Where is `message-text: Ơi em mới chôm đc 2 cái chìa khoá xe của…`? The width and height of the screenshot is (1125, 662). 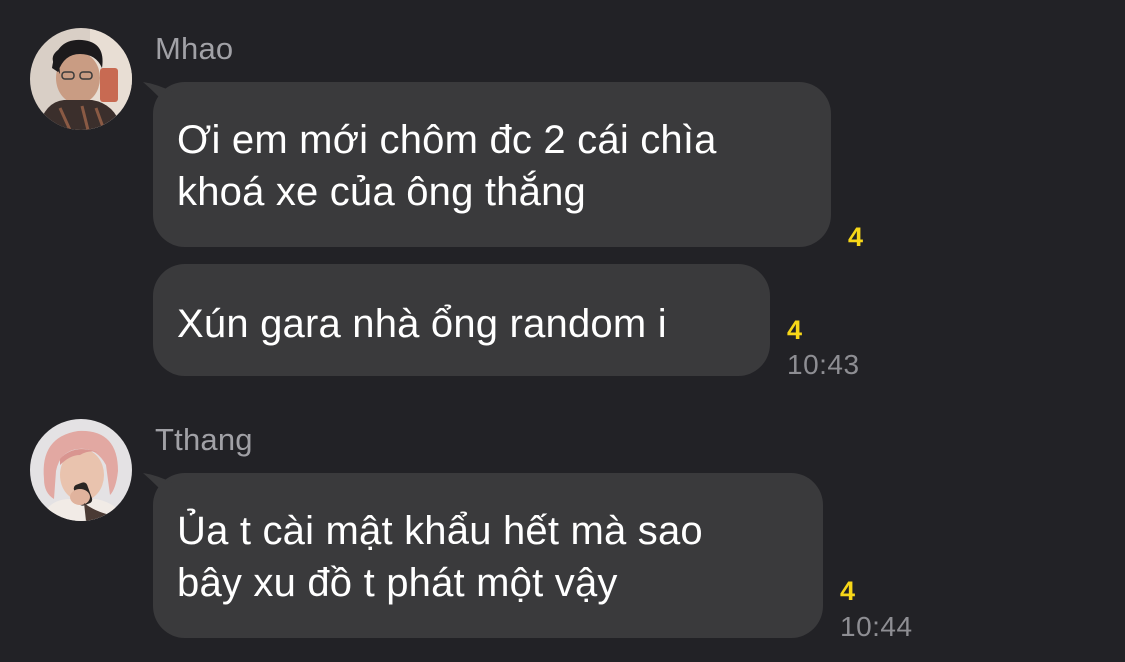
message-text: Ơi em mới chôm đc 2 cái chìa khoá xe của… is located at coordinates (492, 150).